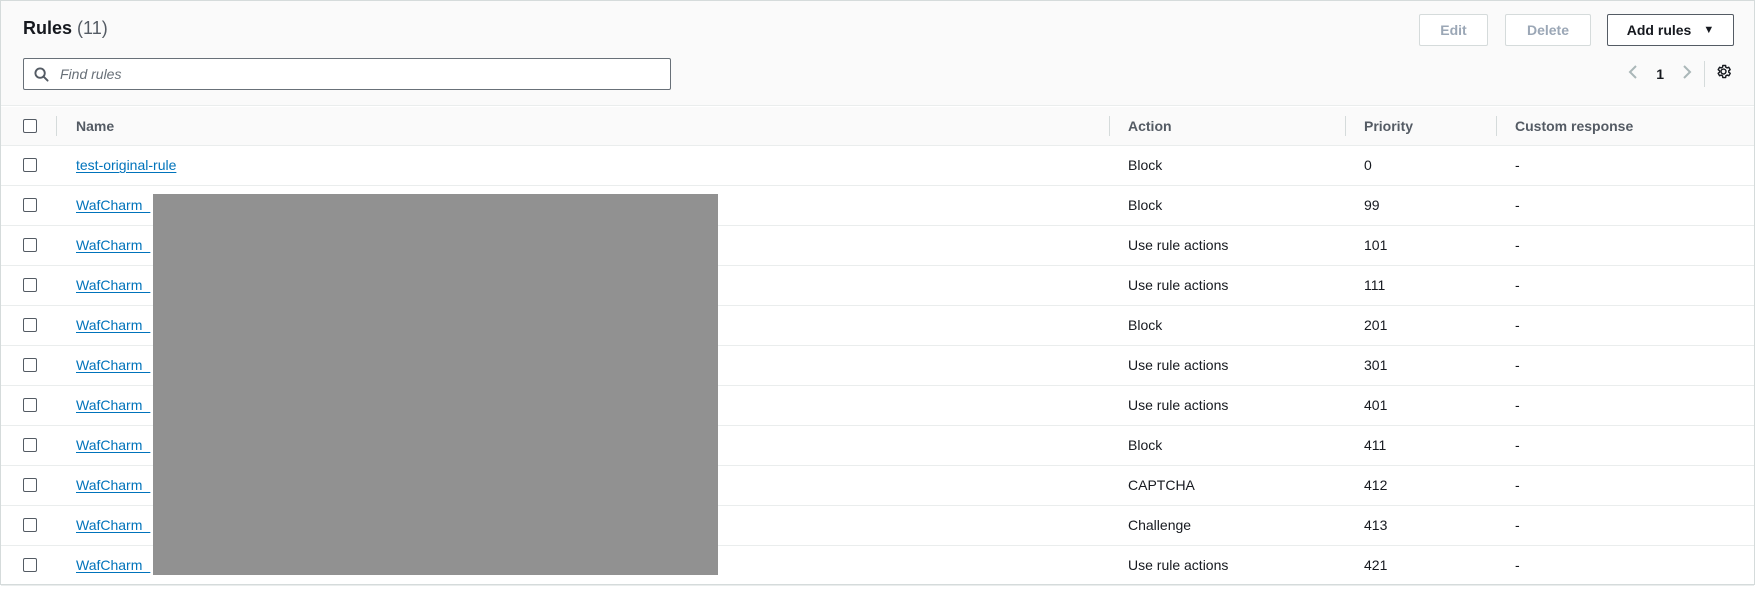 The width and height of the screenshot is (1755, 590). I want to click on panel-title: Rules (11), so click(65, 28).